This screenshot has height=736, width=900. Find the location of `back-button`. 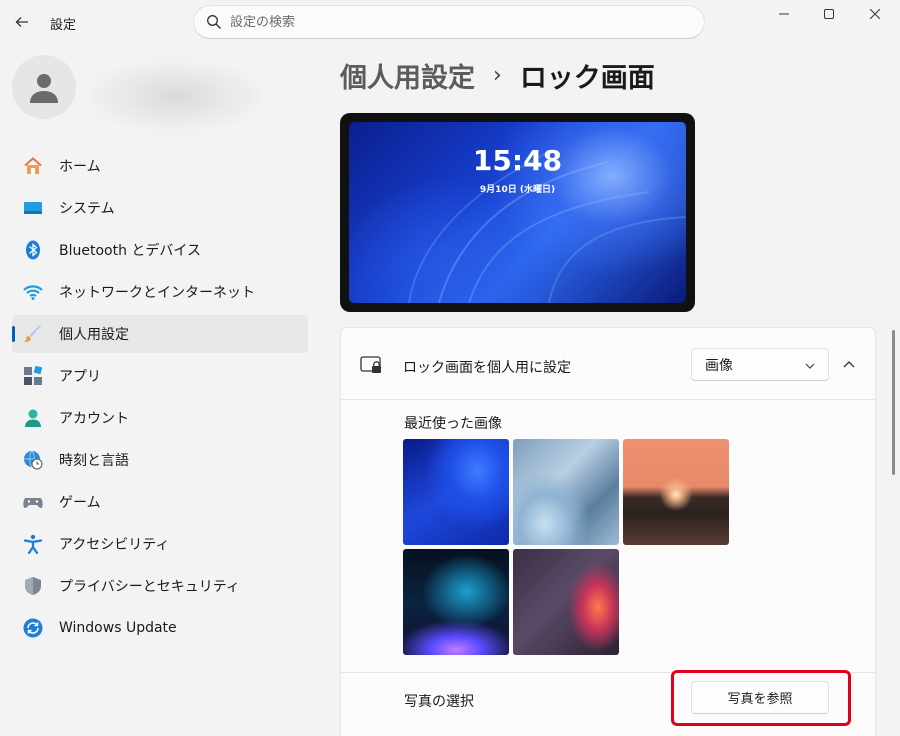

back-button is located at coordinates (22, 22).